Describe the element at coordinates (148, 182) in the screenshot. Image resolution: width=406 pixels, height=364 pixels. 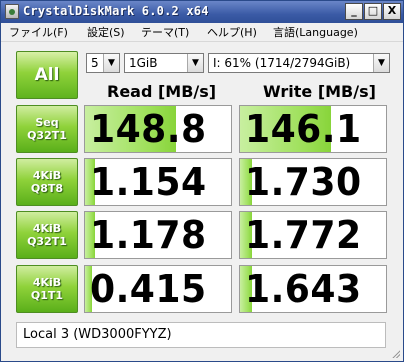
I see `read-result-value: 1.154` at that location.